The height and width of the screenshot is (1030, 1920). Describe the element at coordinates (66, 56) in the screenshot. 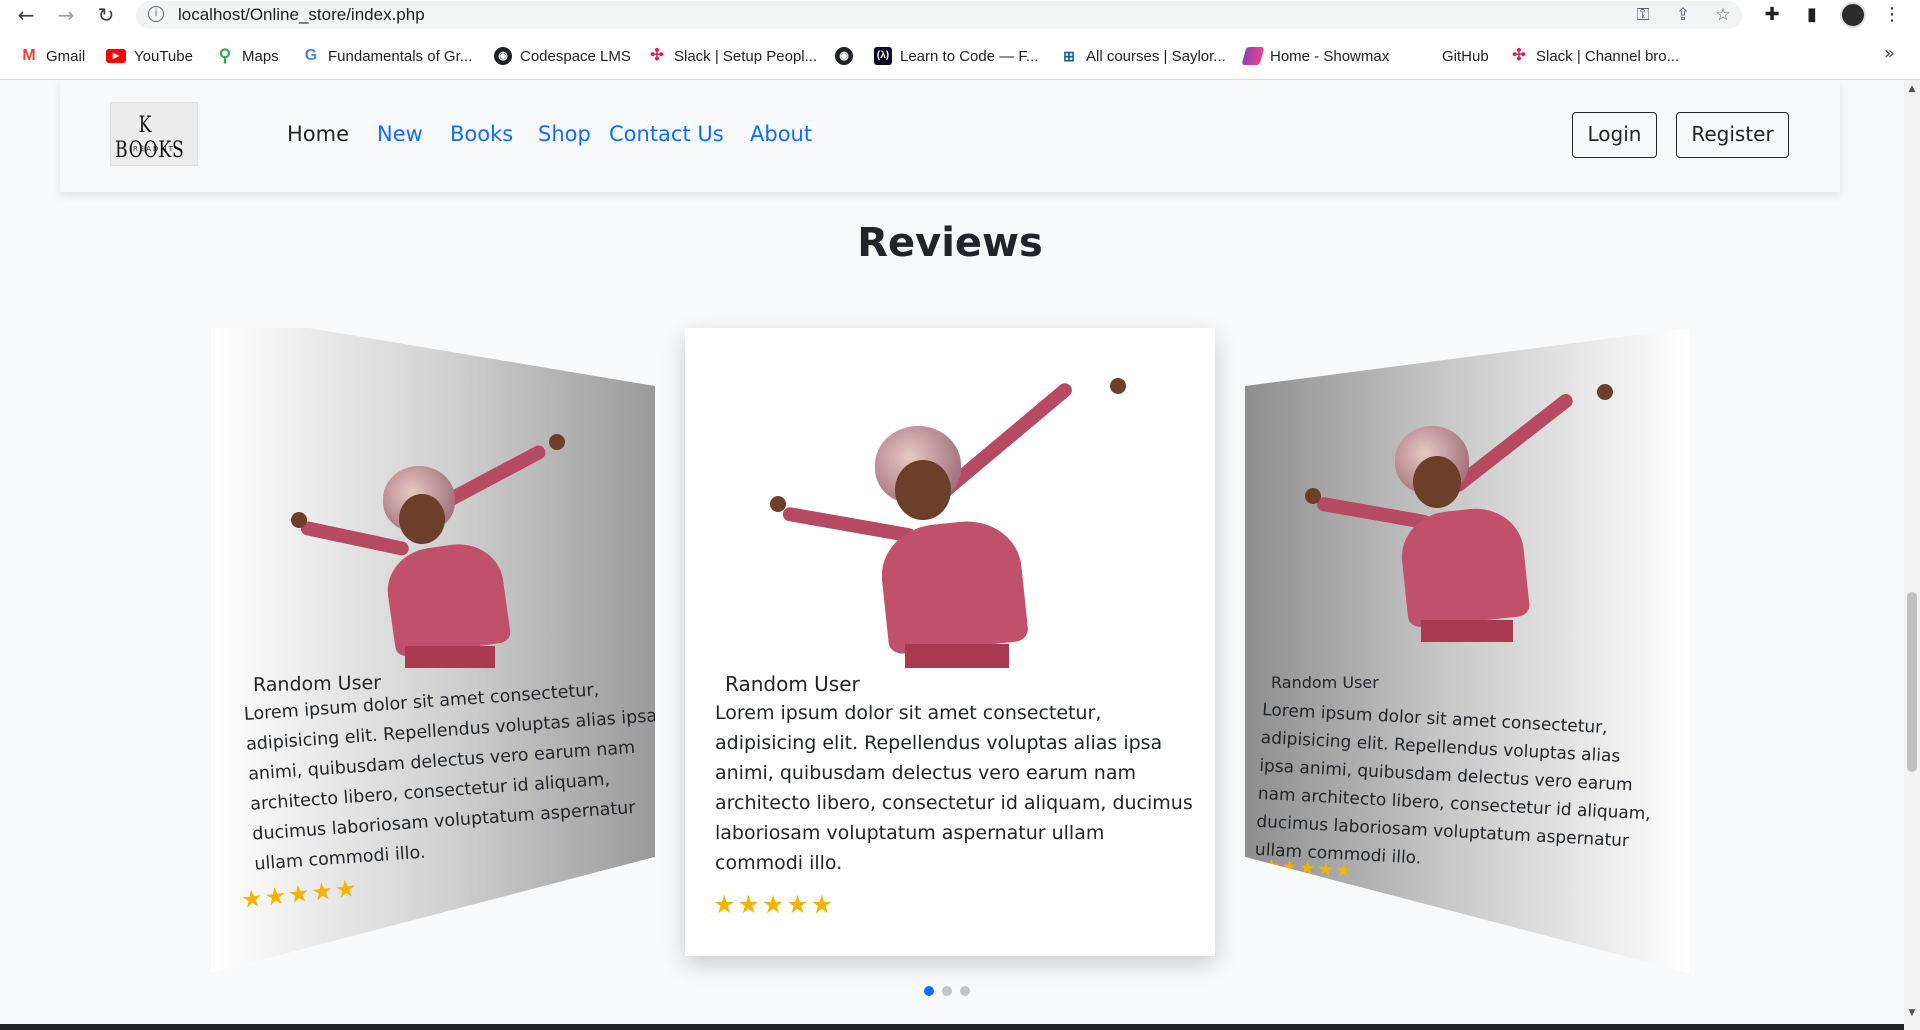

I see `bookmark-label: Gmail` at that location.